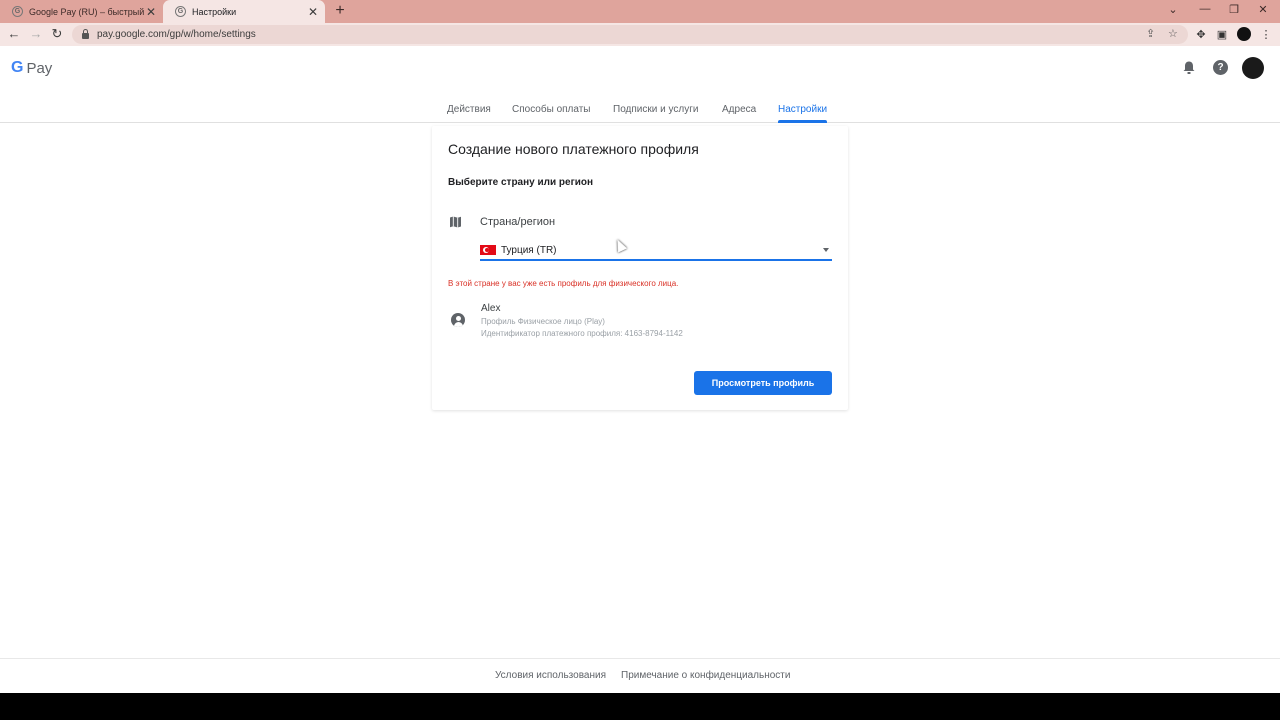 This screenshot has height=720, width=1280. Describe the element at coordinates (85, 34) in the screenshot. I see `lock-icon` at that location.